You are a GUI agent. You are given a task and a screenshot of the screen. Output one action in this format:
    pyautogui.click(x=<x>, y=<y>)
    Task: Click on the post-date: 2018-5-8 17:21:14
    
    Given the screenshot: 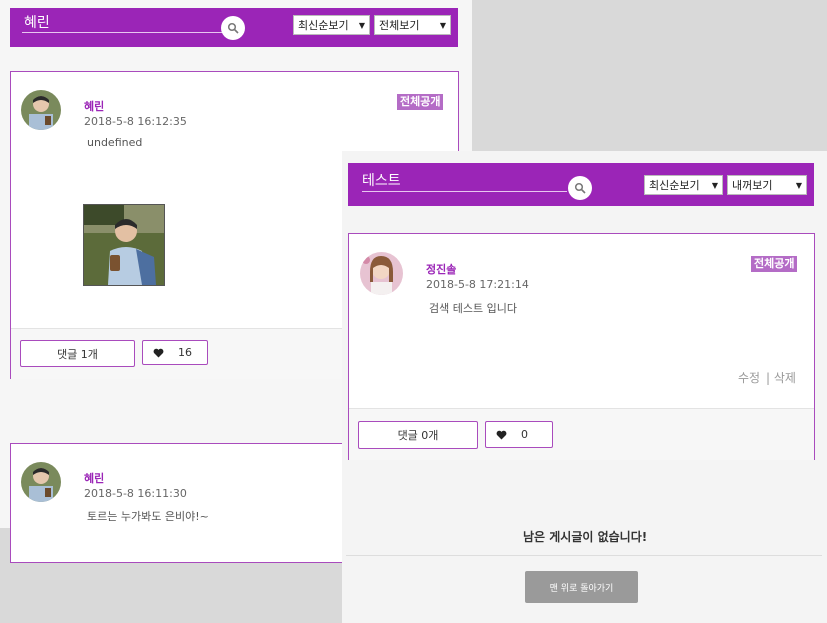 What is the action you would take?
    pyautogui.click(x=477, y=284)
    